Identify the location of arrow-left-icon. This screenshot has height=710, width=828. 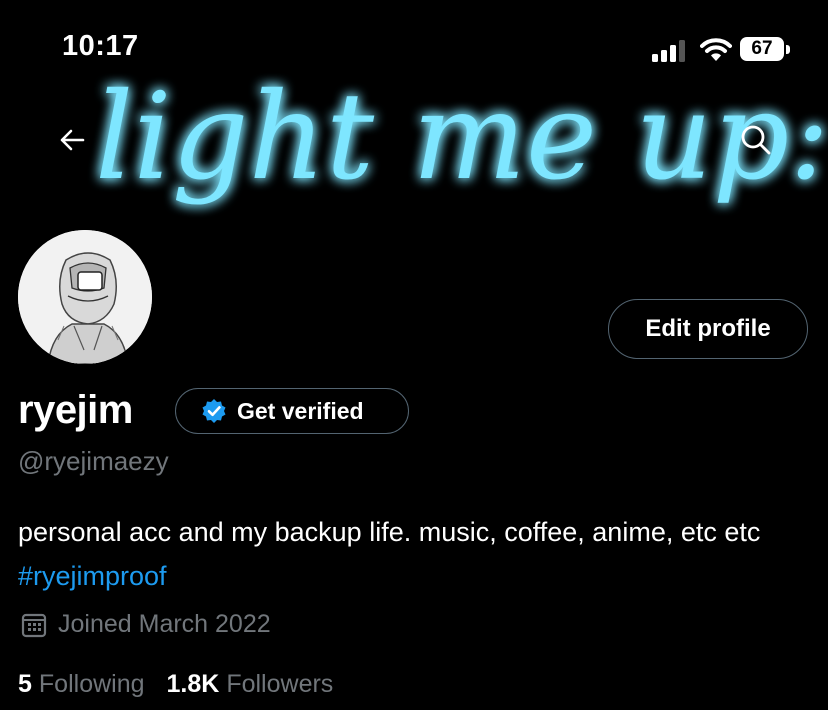
(72, 140).